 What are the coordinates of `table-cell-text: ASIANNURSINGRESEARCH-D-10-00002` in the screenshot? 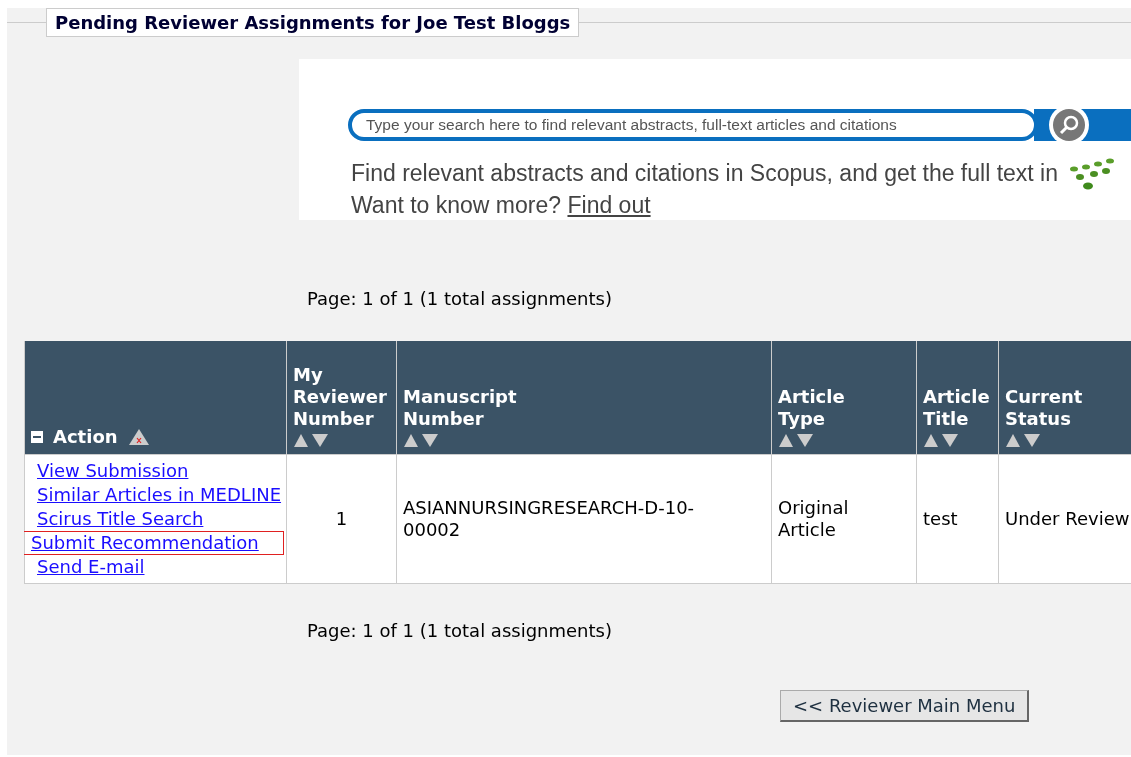 It's located at (549, 518).